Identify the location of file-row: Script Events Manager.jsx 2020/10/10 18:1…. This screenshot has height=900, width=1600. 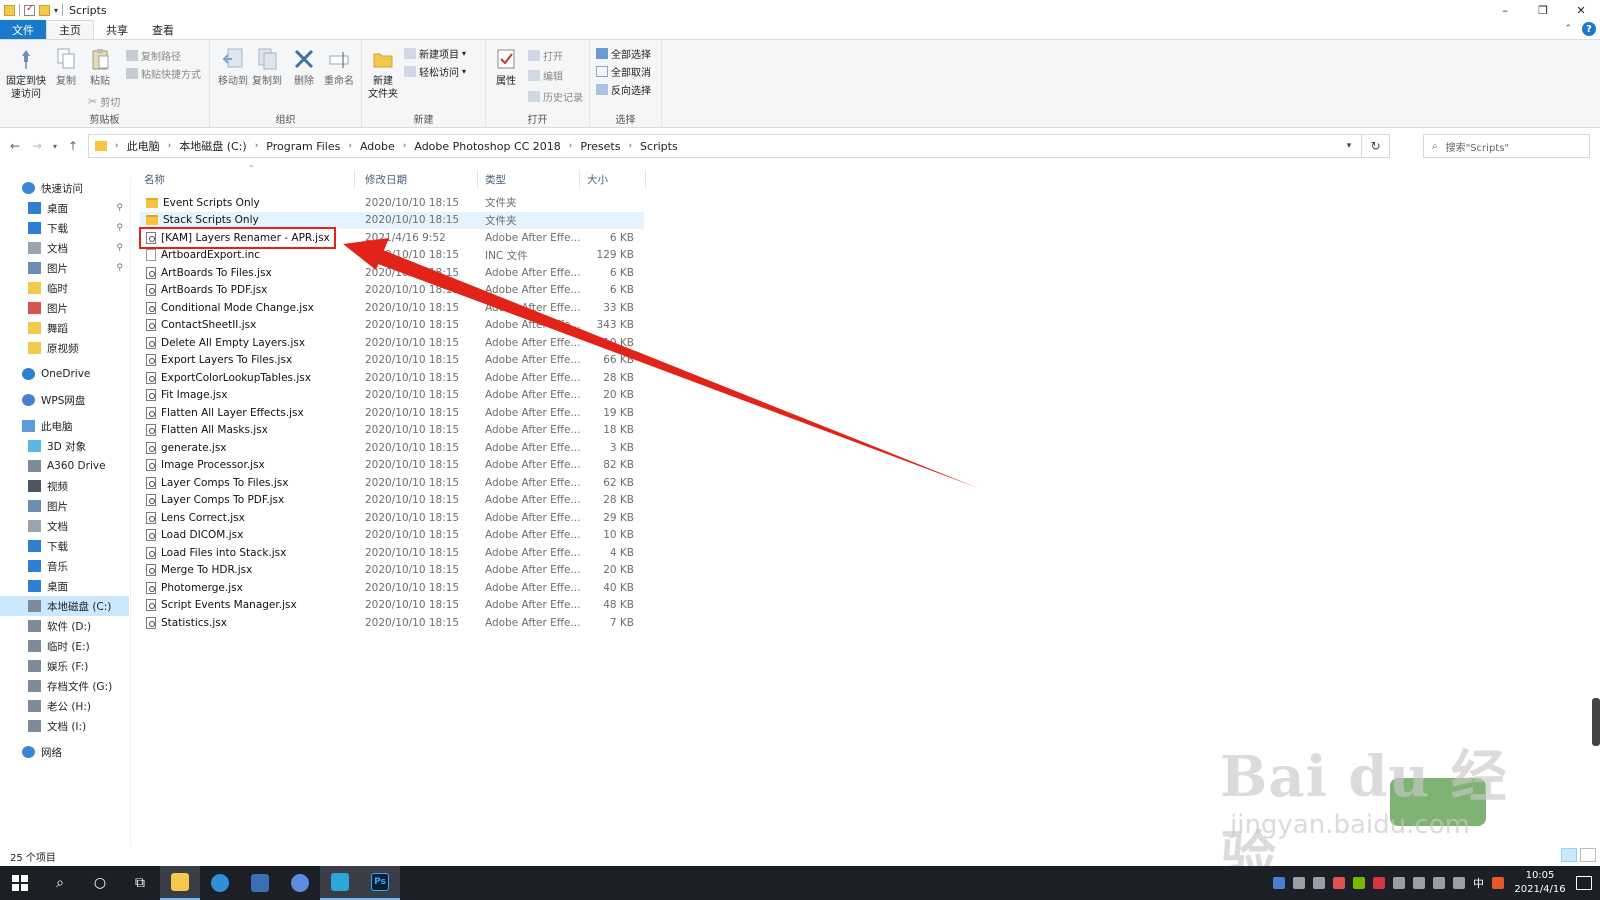
(392, 605).